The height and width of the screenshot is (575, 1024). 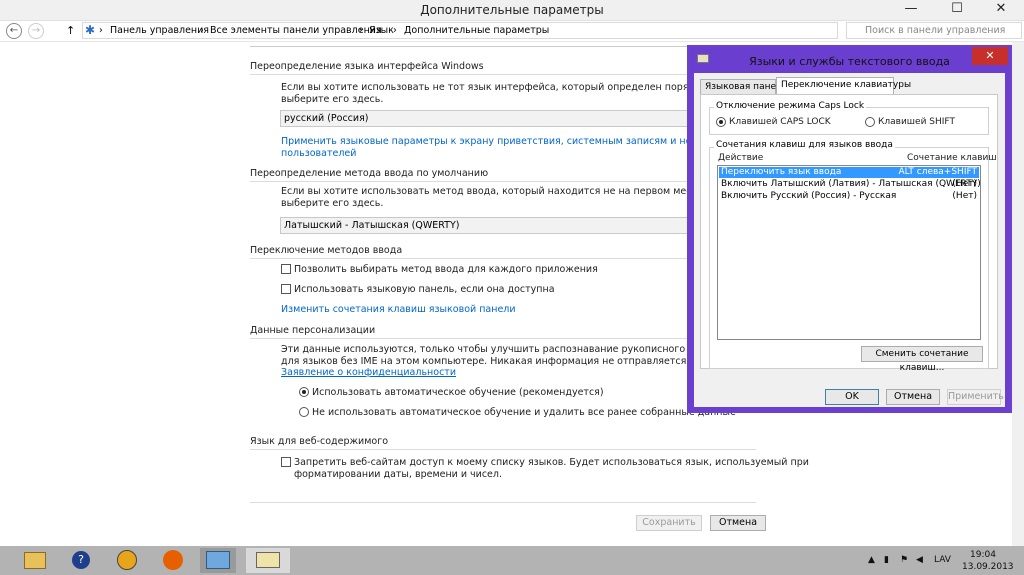 I want to click on control-panel-taskbar-icon, so click(x=218, y=560).